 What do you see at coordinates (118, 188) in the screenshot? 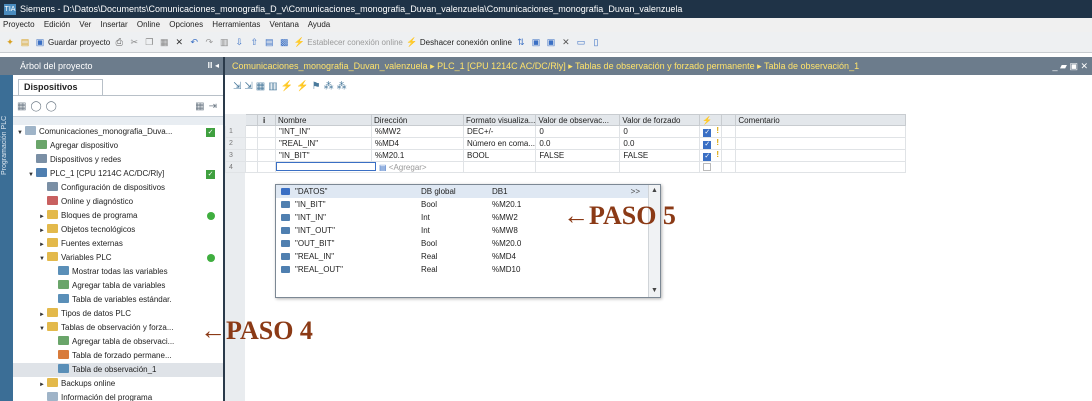
I see `tree-item: Configuración de dispositivos` at bounding box center [118, 188].